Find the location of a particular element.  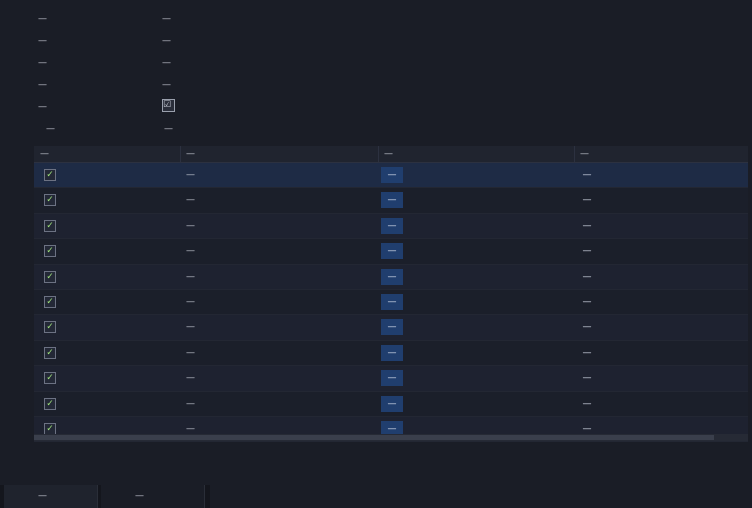

horizontal-scrollbar is located at coordinates (391, 437).